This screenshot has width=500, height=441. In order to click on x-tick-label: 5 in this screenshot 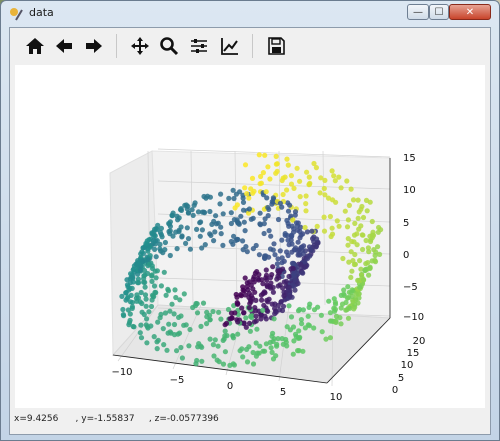, I will do `click(283, 392)`.